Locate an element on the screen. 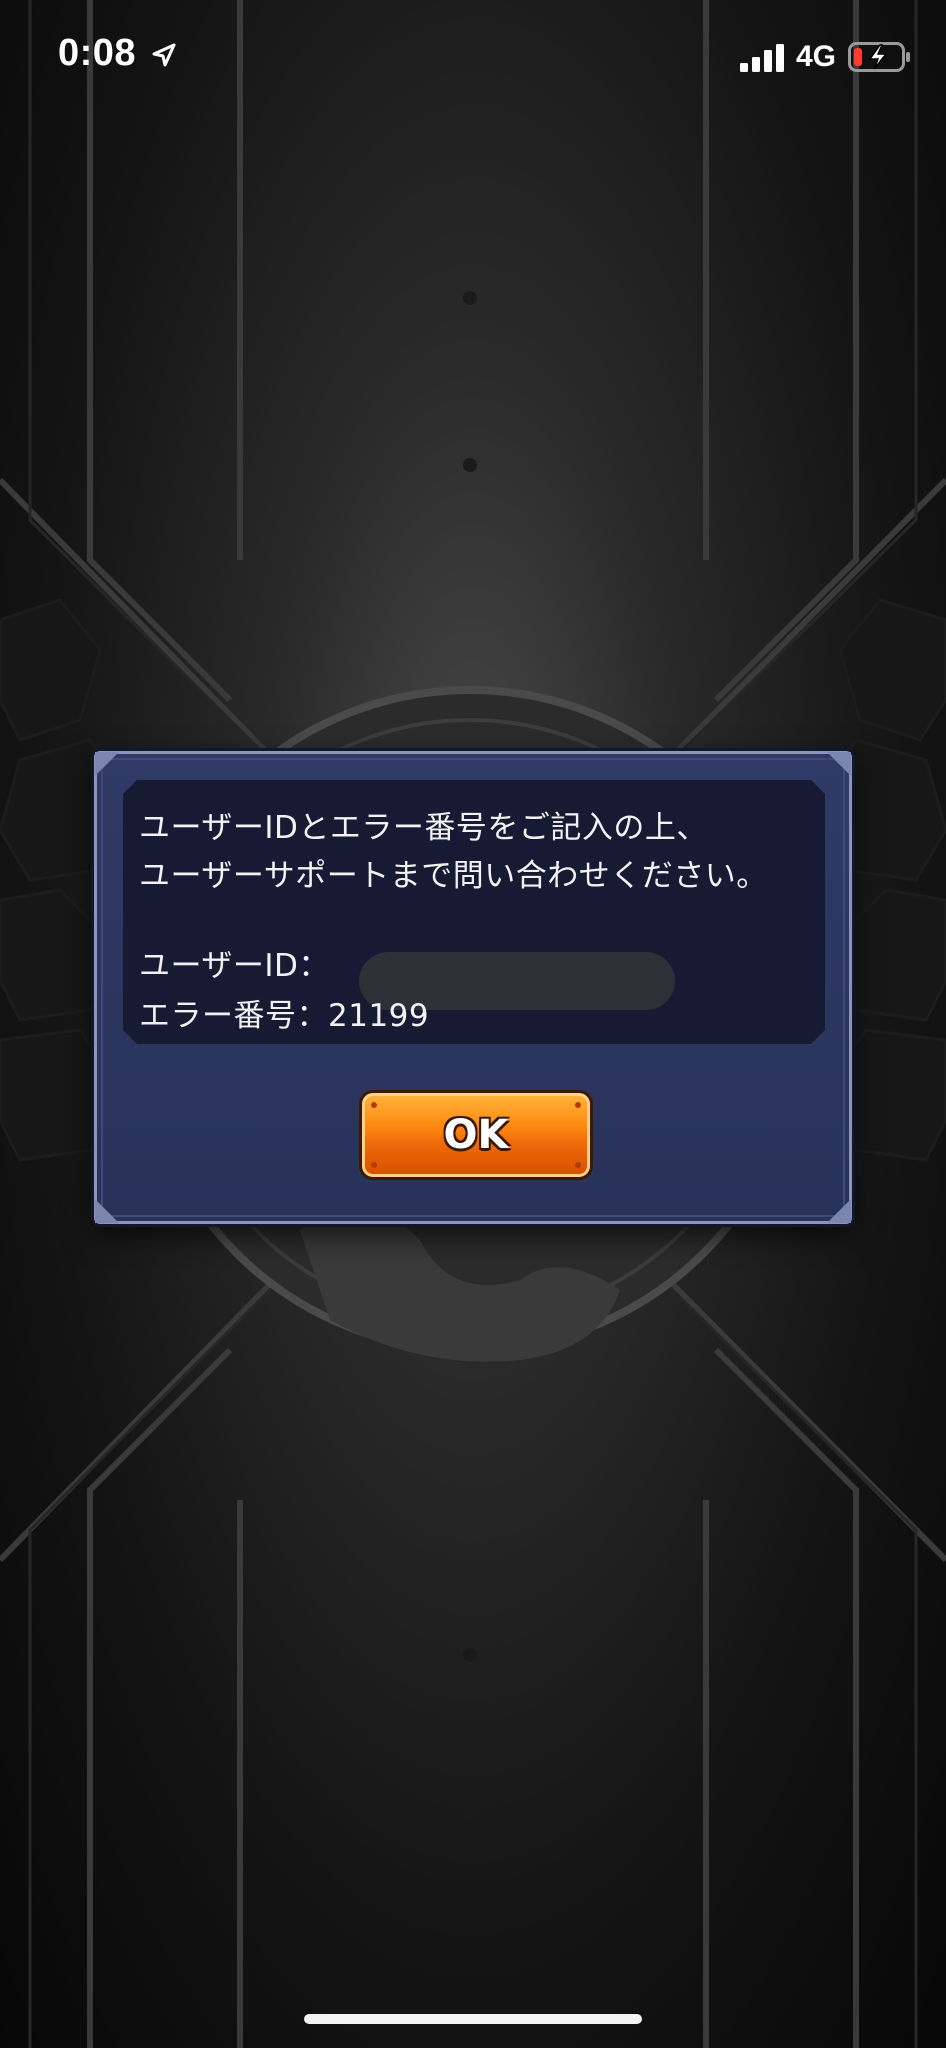 The image size is (946, 2048). message-line: ユーザーサポートまで問い合わせください。 is located at coordinates (453, 876).